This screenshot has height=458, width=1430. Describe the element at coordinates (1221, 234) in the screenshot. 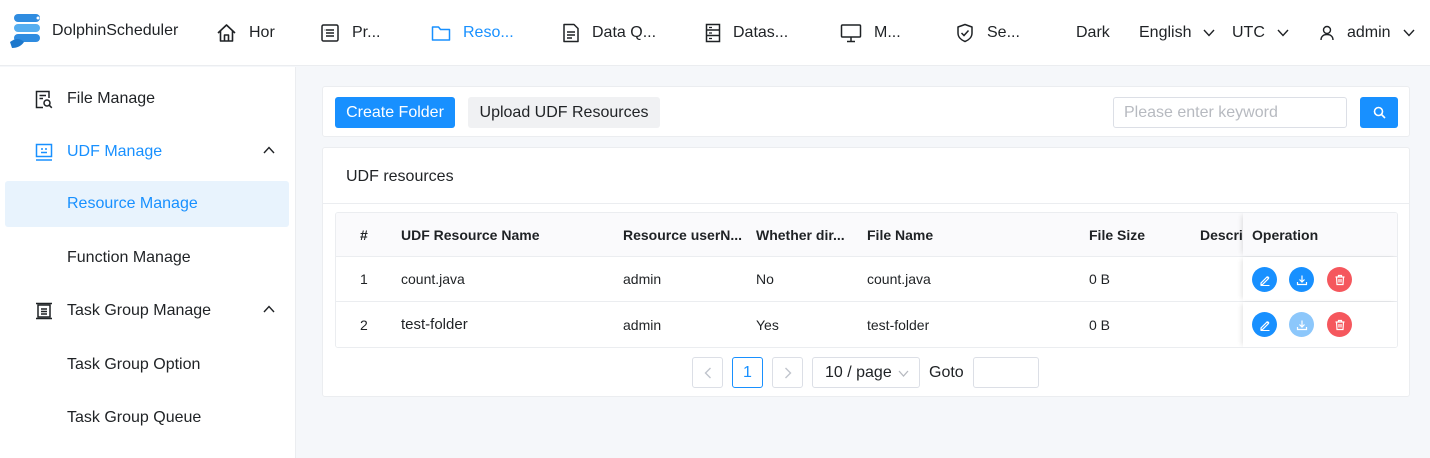

I see `column-header-description: Descrip` at that location.